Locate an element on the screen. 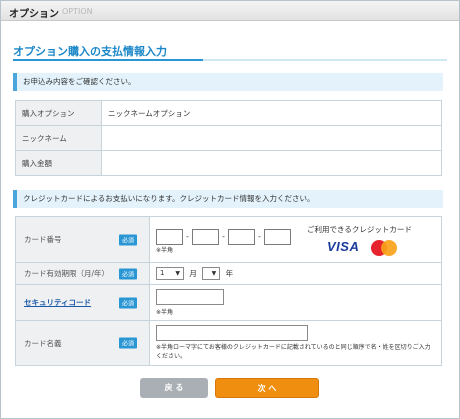 This screenshot has width=460, height=419. expiry-month-value: 1 is located at coordinates (162, 273).